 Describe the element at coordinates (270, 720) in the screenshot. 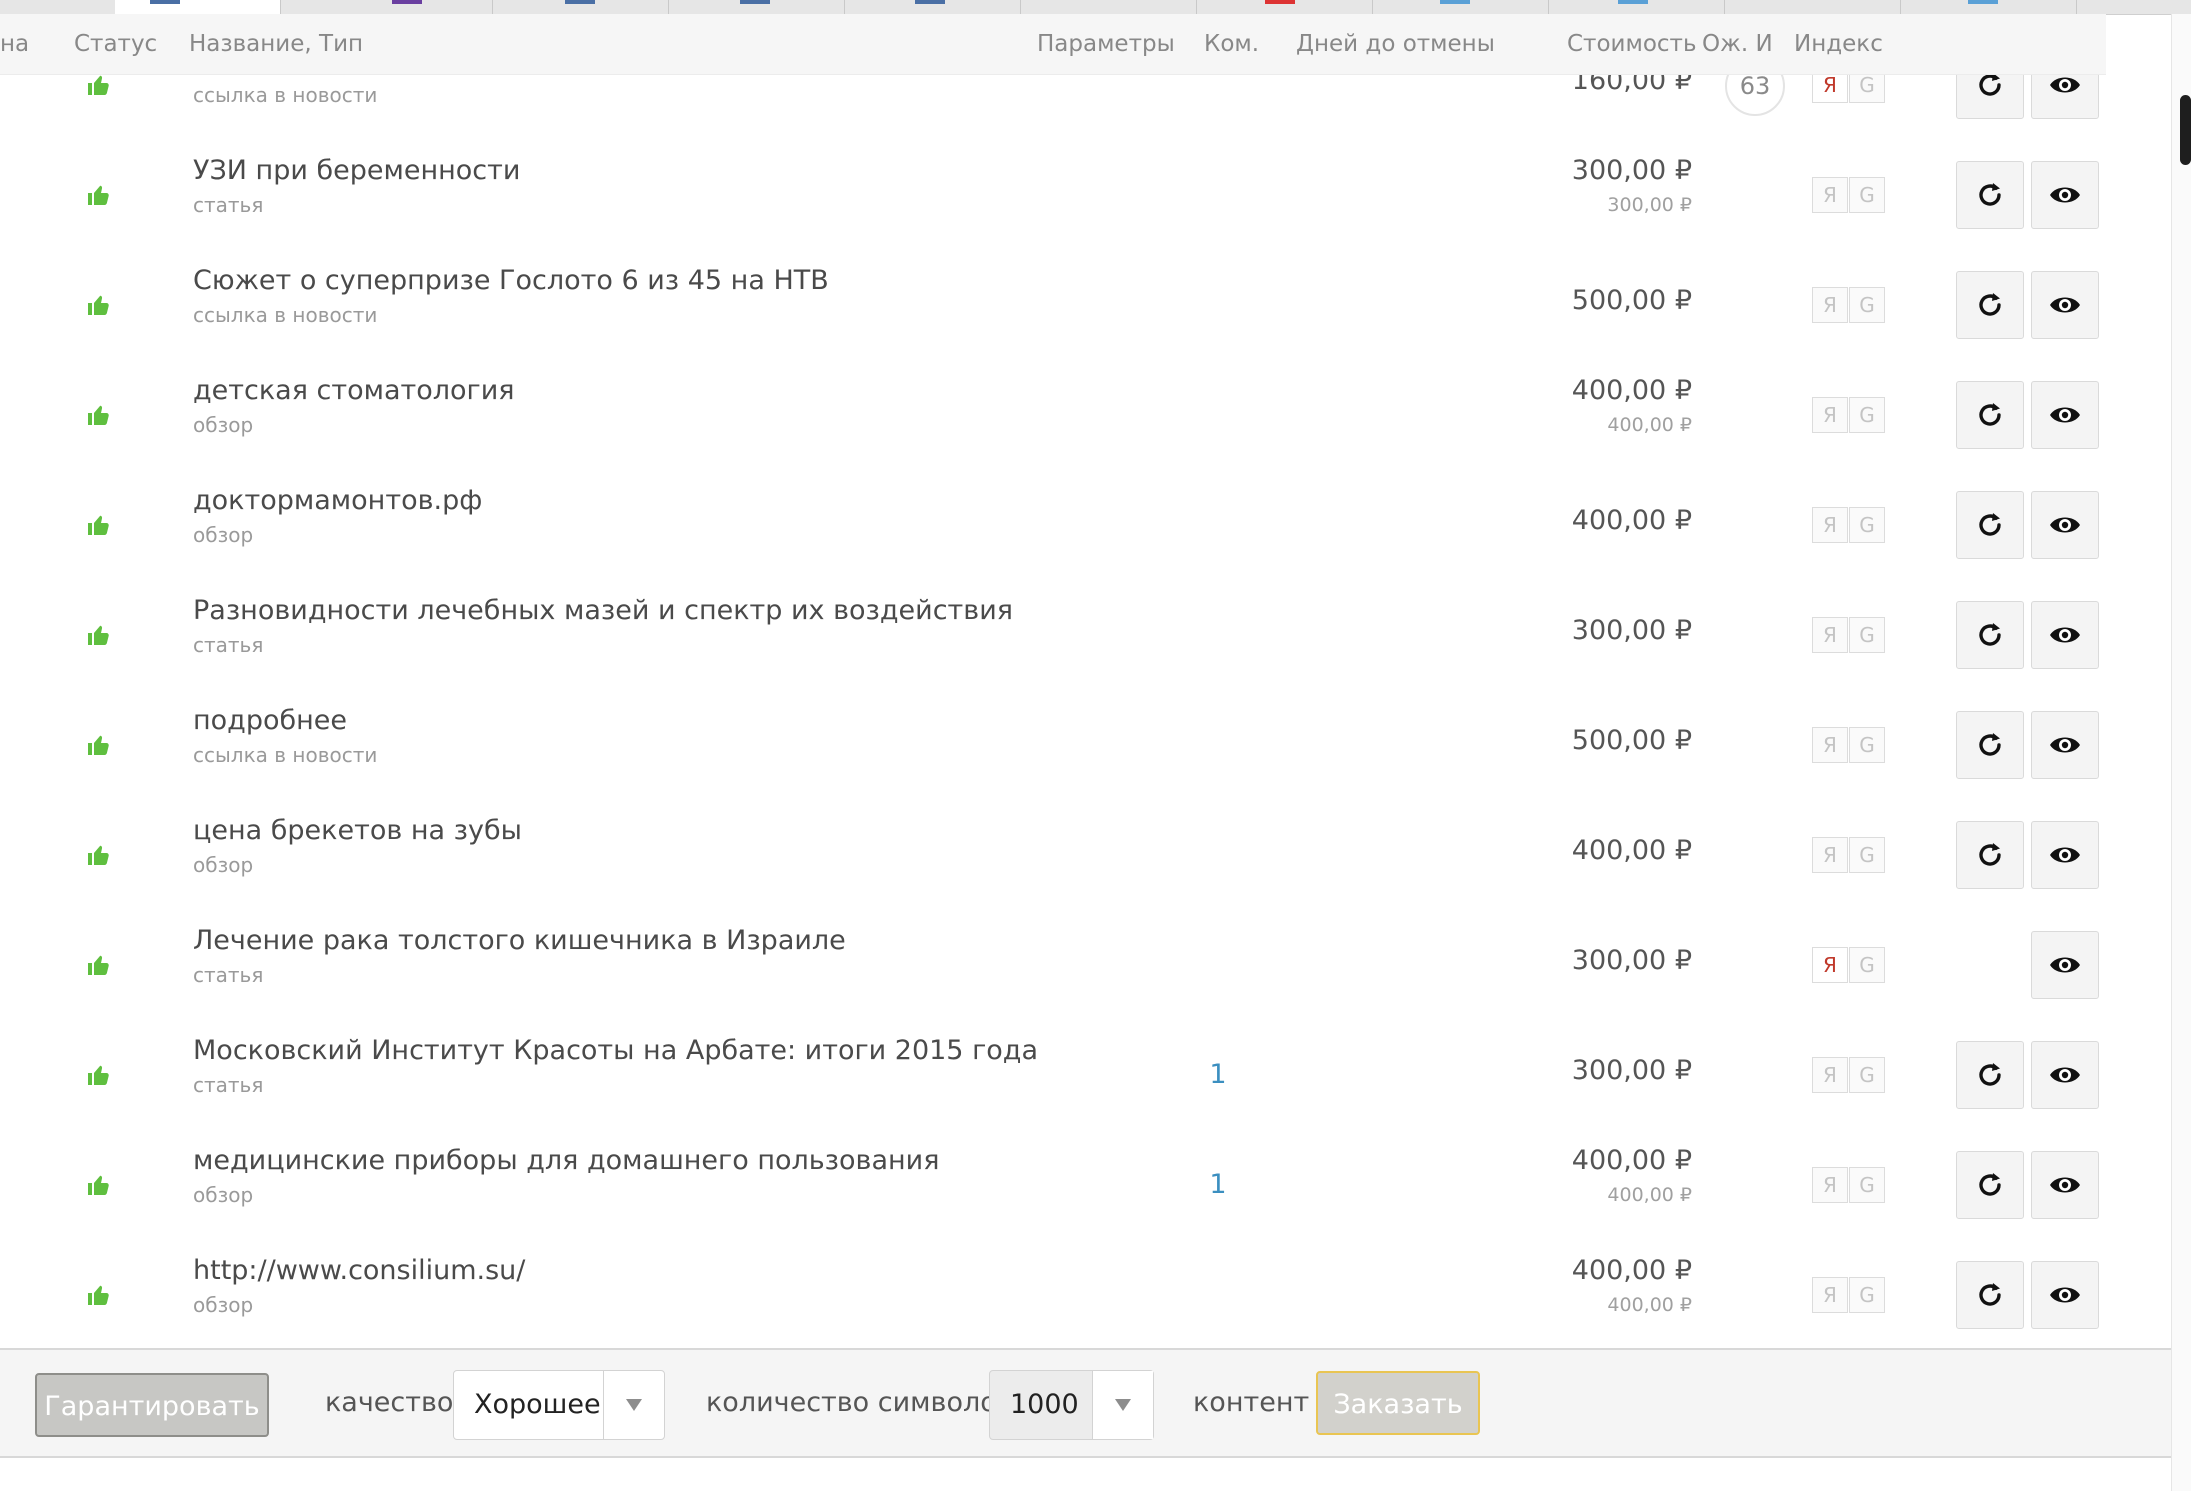

I see `row-title: подробнее` at that location.